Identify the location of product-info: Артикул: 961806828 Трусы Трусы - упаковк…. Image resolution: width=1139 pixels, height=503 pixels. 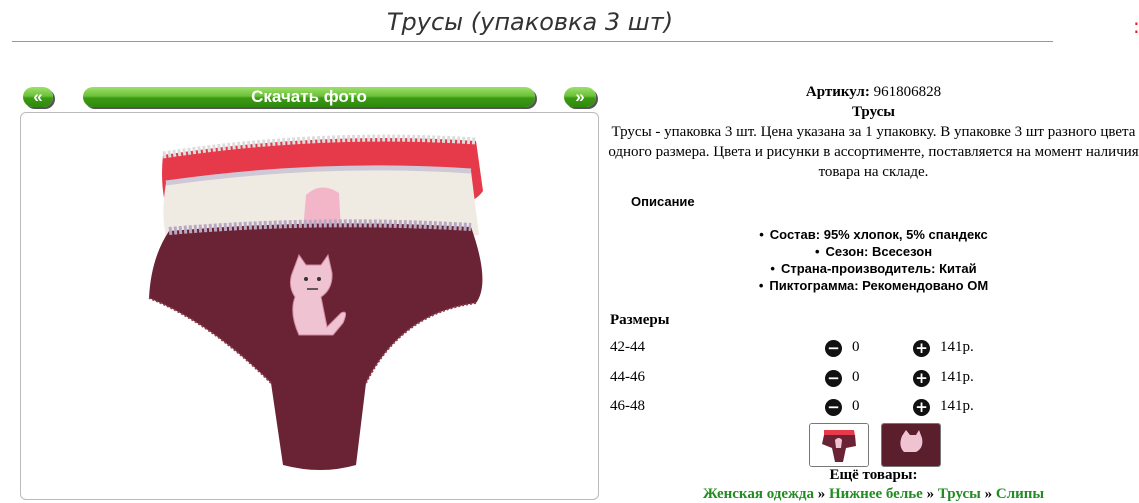
(873, 132).